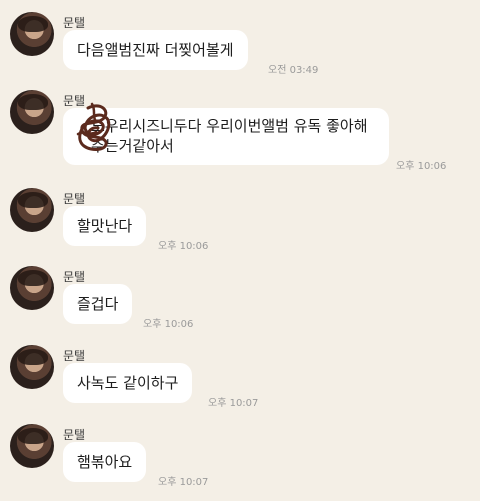 The height and width of the screenshot is (501, 480). What do you see at coordinates (93, 126) in the screenshot?
I see `scribble-overlay` at bounding box center [93, 126].